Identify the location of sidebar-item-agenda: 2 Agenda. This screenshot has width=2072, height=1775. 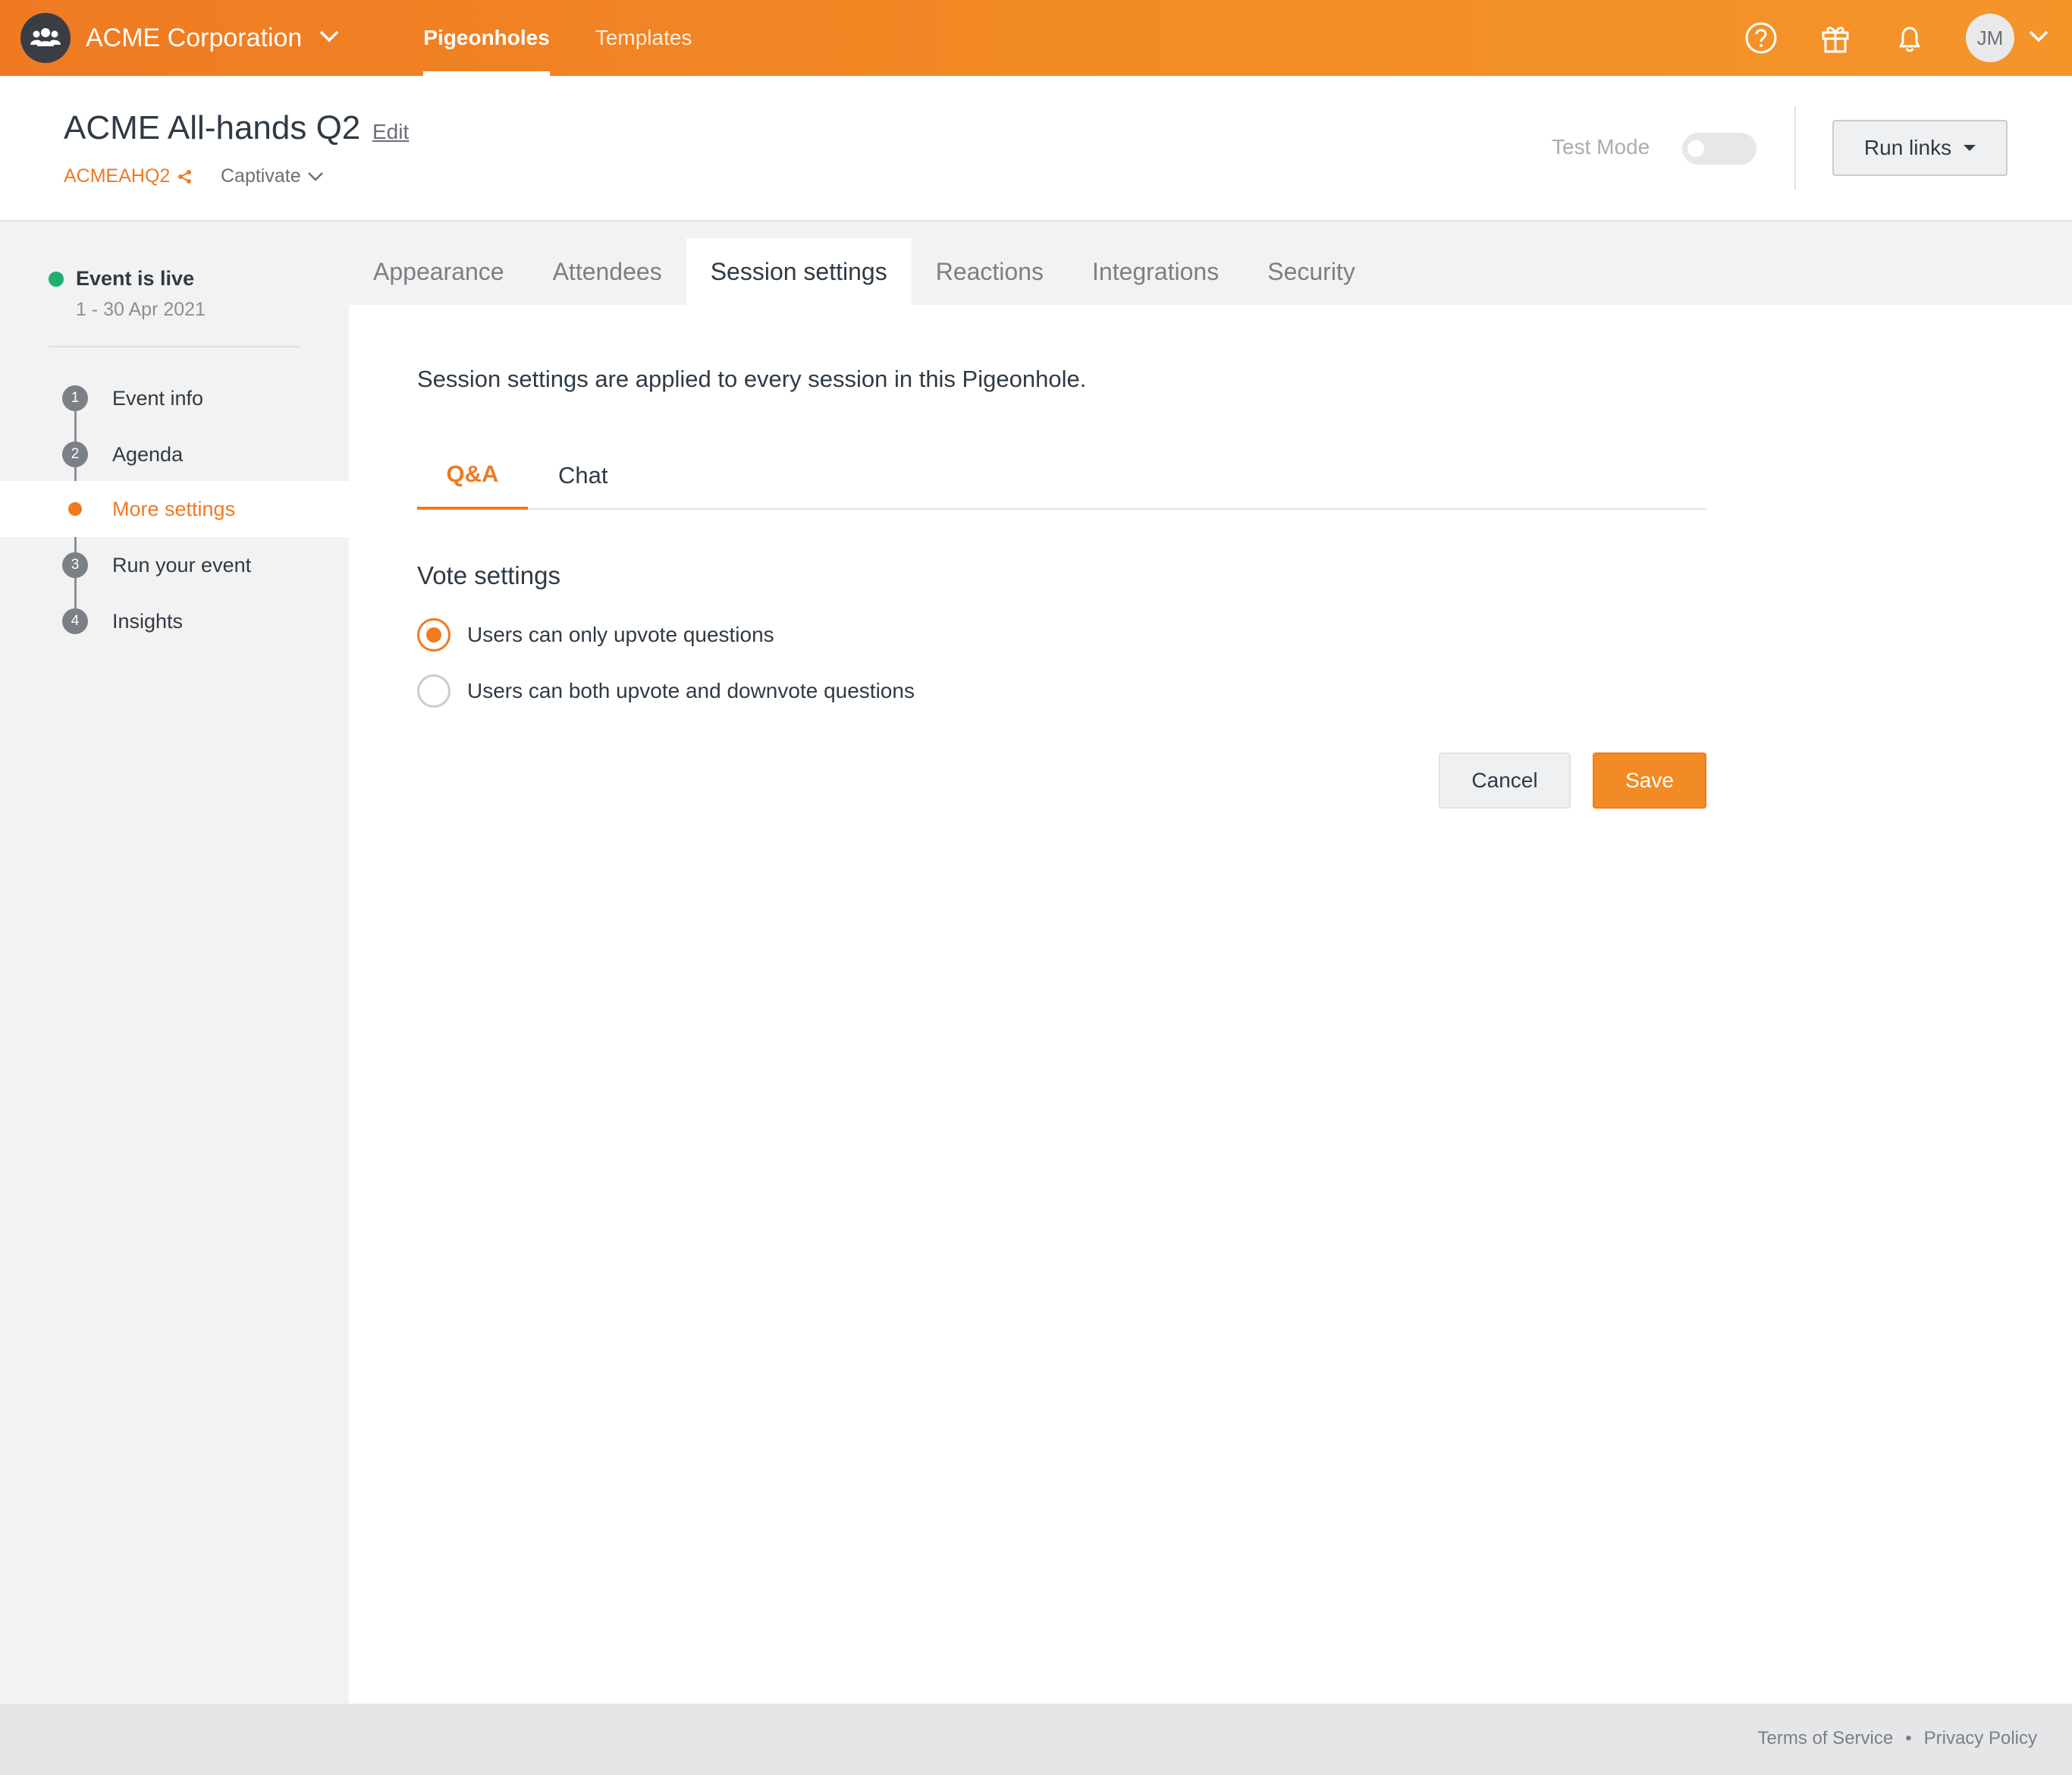
(174, 454).